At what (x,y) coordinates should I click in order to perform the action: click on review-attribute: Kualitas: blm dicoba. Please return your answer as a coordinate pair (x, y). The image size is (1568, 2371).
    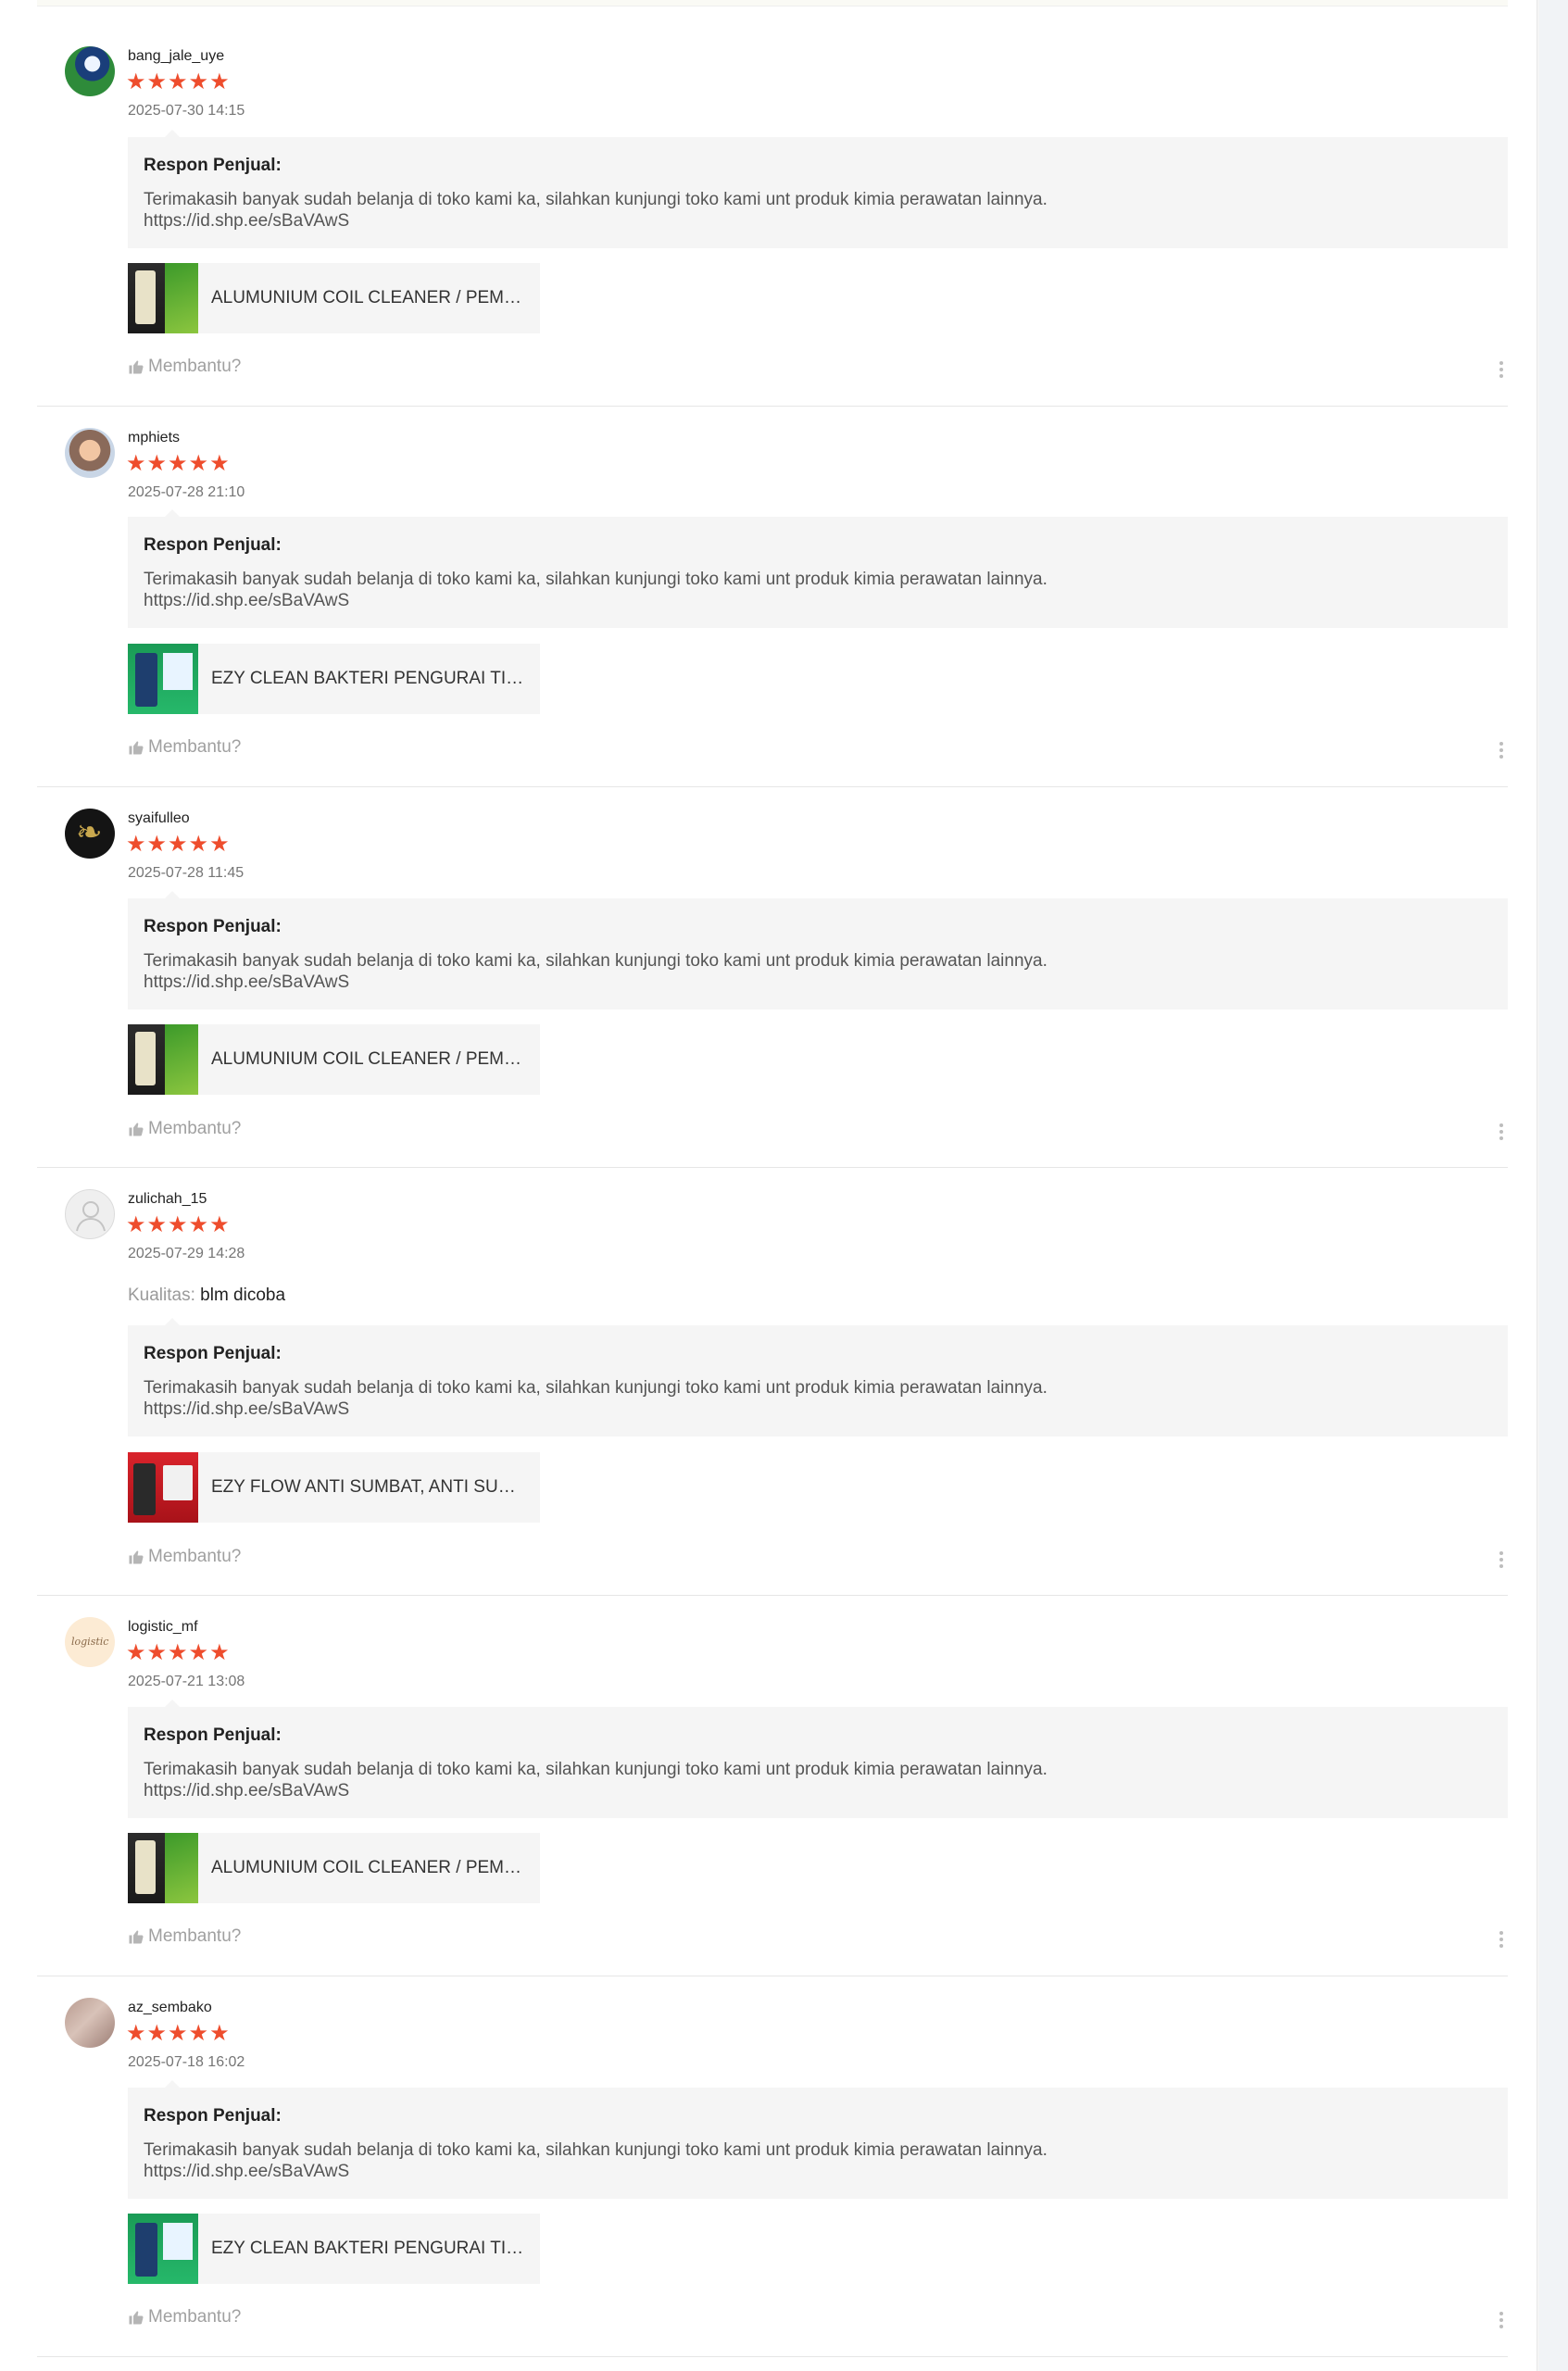
    Looking at the image, I should click on (207, 1296).